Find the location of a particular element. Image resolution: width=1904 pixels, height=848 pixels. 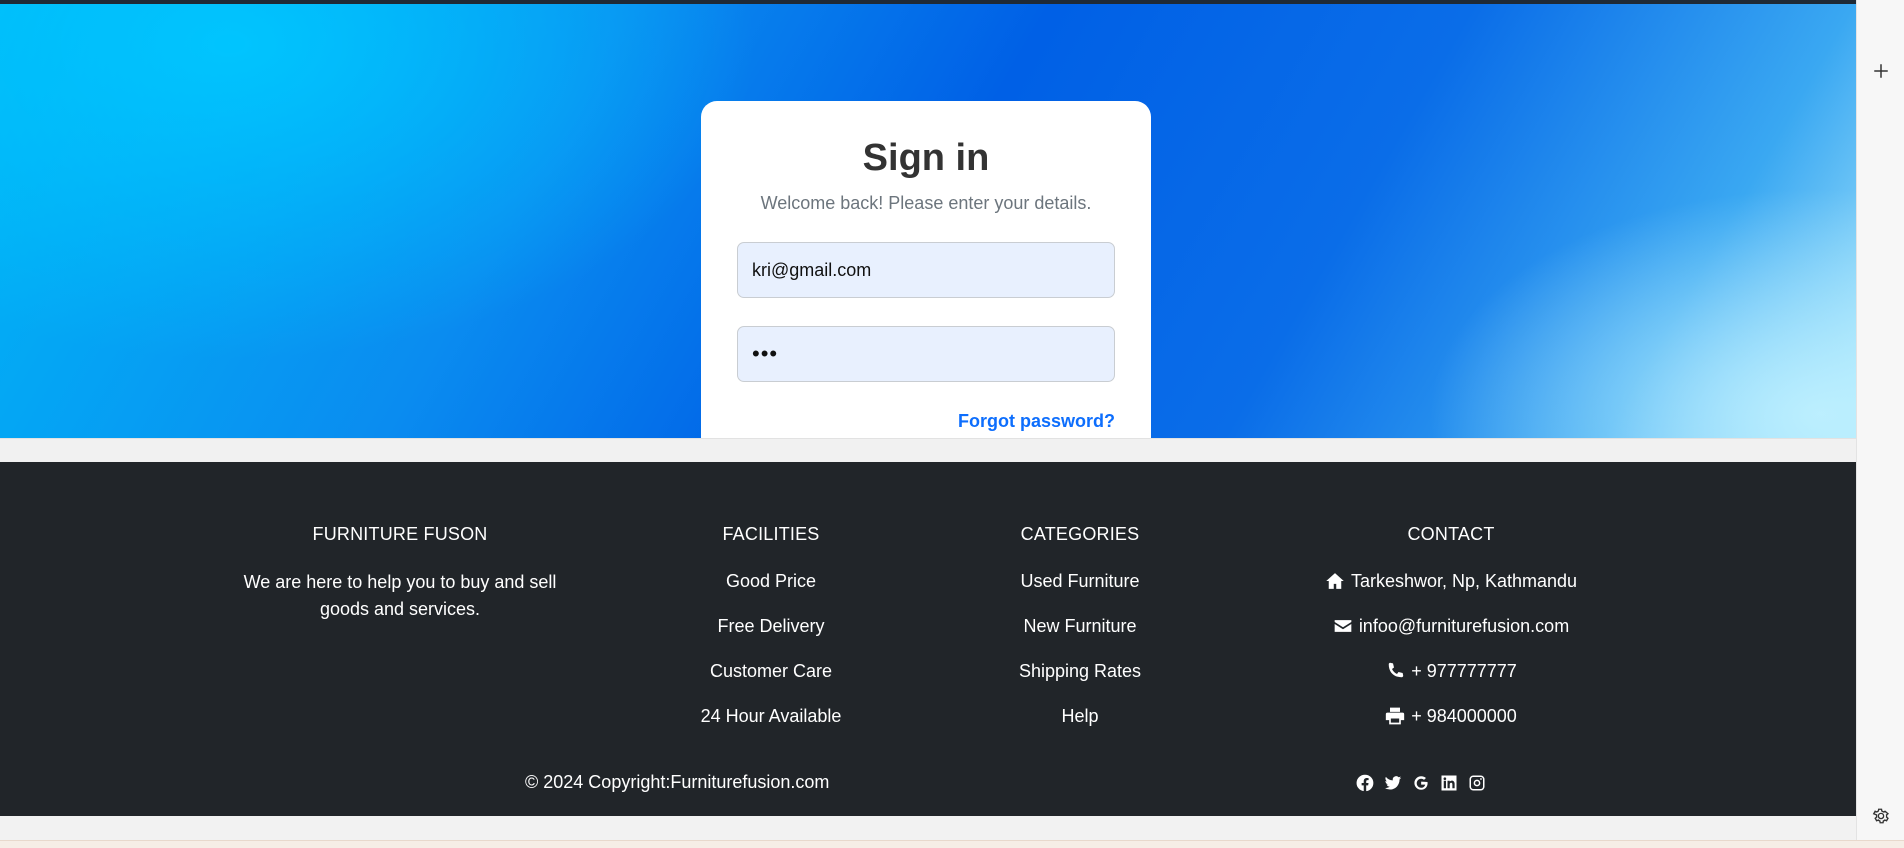

print-icon is located at coordinates (1395, 716).